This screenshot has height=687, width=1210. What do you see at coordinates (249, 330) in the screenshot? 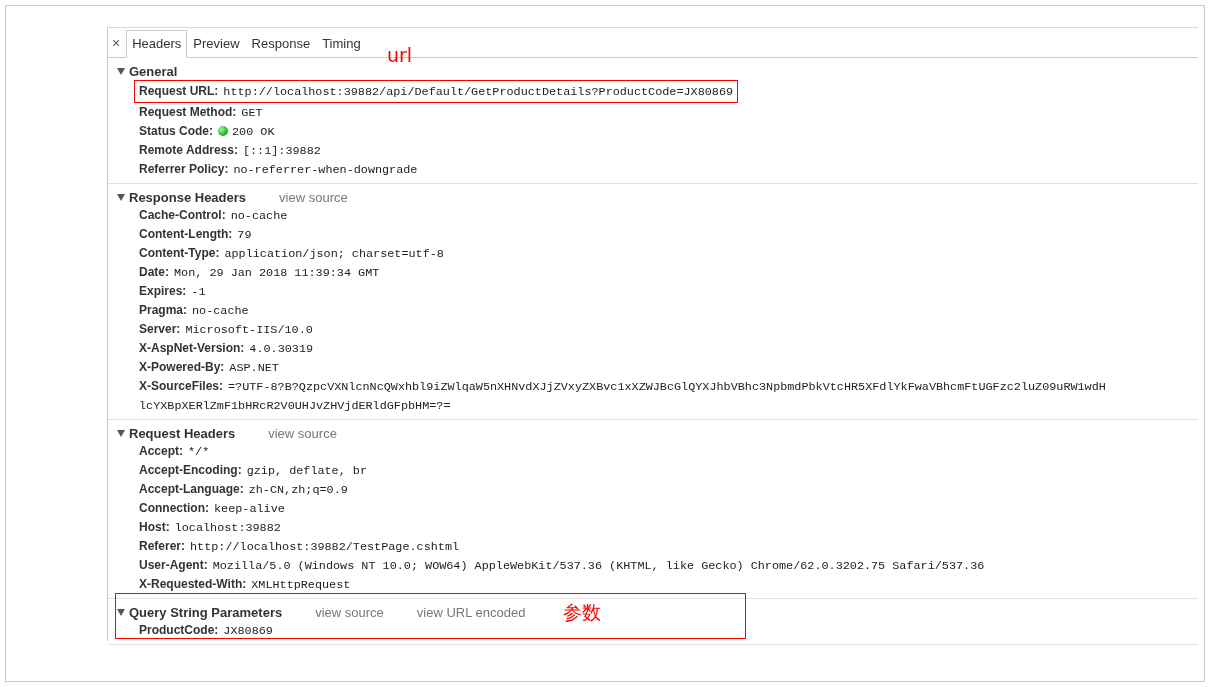
I see `header-value: Microsoft-IIS/10.0` at bounding box center [249, 330].